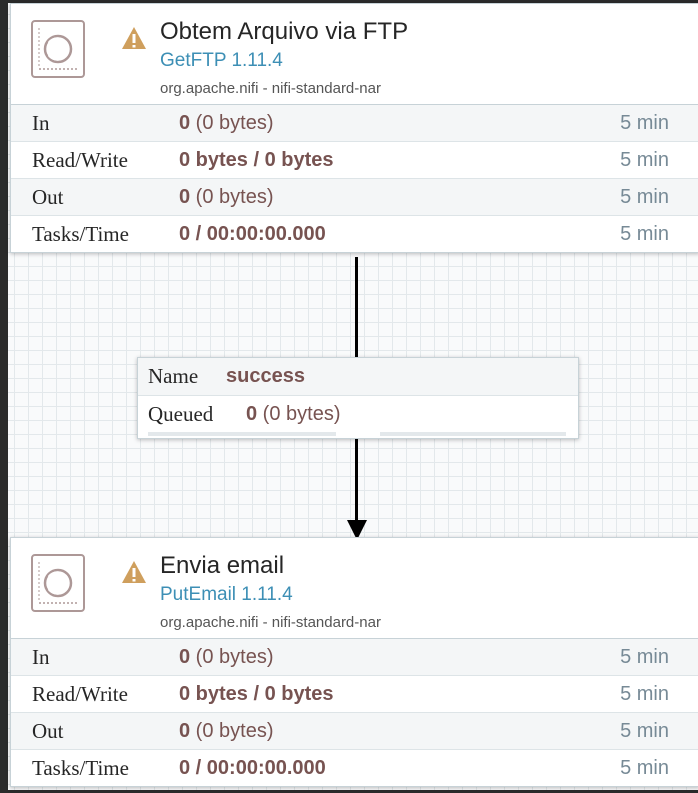 The image size is (698, 793). What do you see at coordinates (356, 480) in the screenshot?
I see `connection-line-lower` at bounding box center [356, 480].